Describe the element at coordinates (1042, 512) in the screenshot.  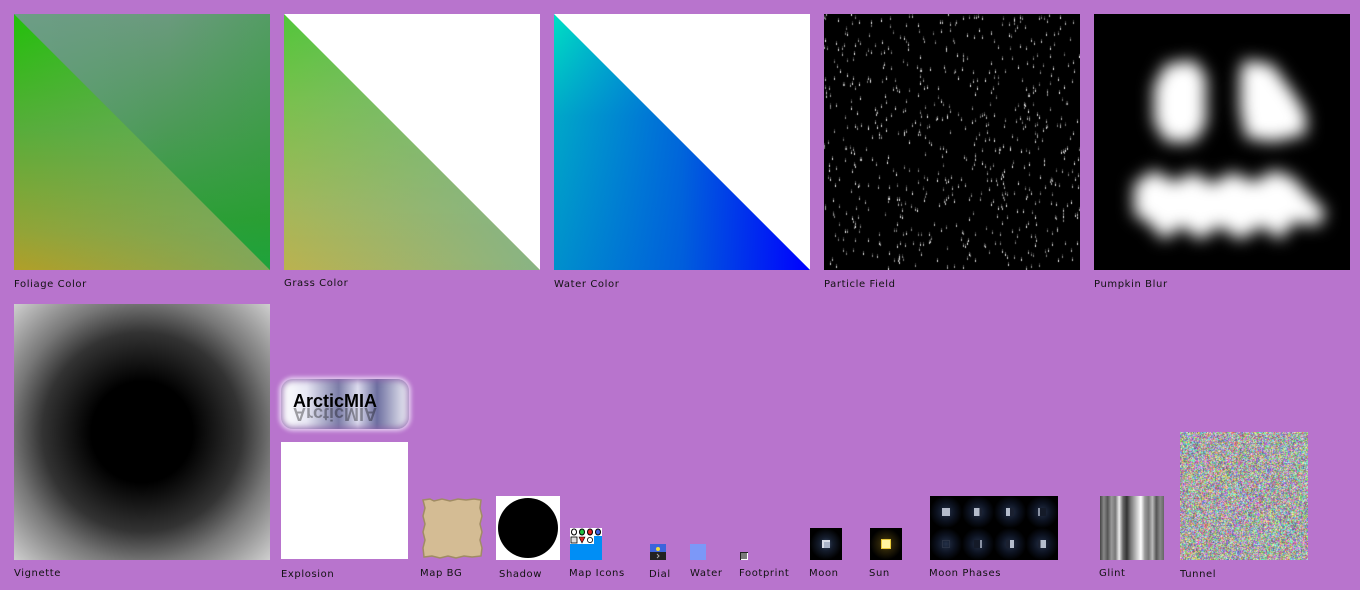
I see `moon-phase-waning-crescent` at that location.